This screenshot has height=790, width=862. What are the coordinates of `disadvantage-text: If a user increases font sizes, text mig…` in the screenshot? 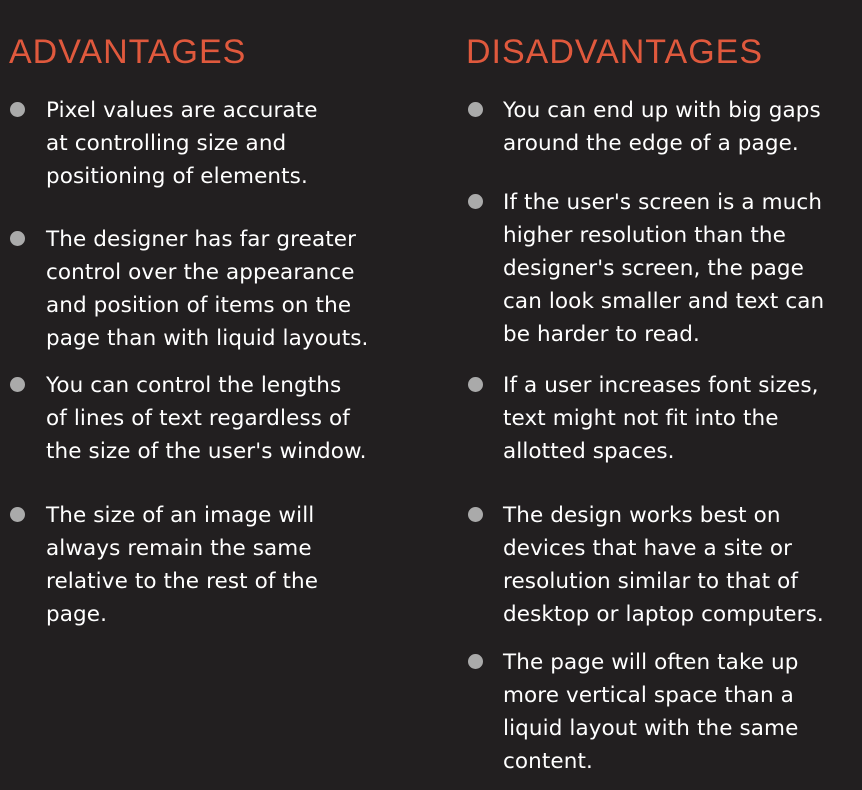 It's located at (661, 418).